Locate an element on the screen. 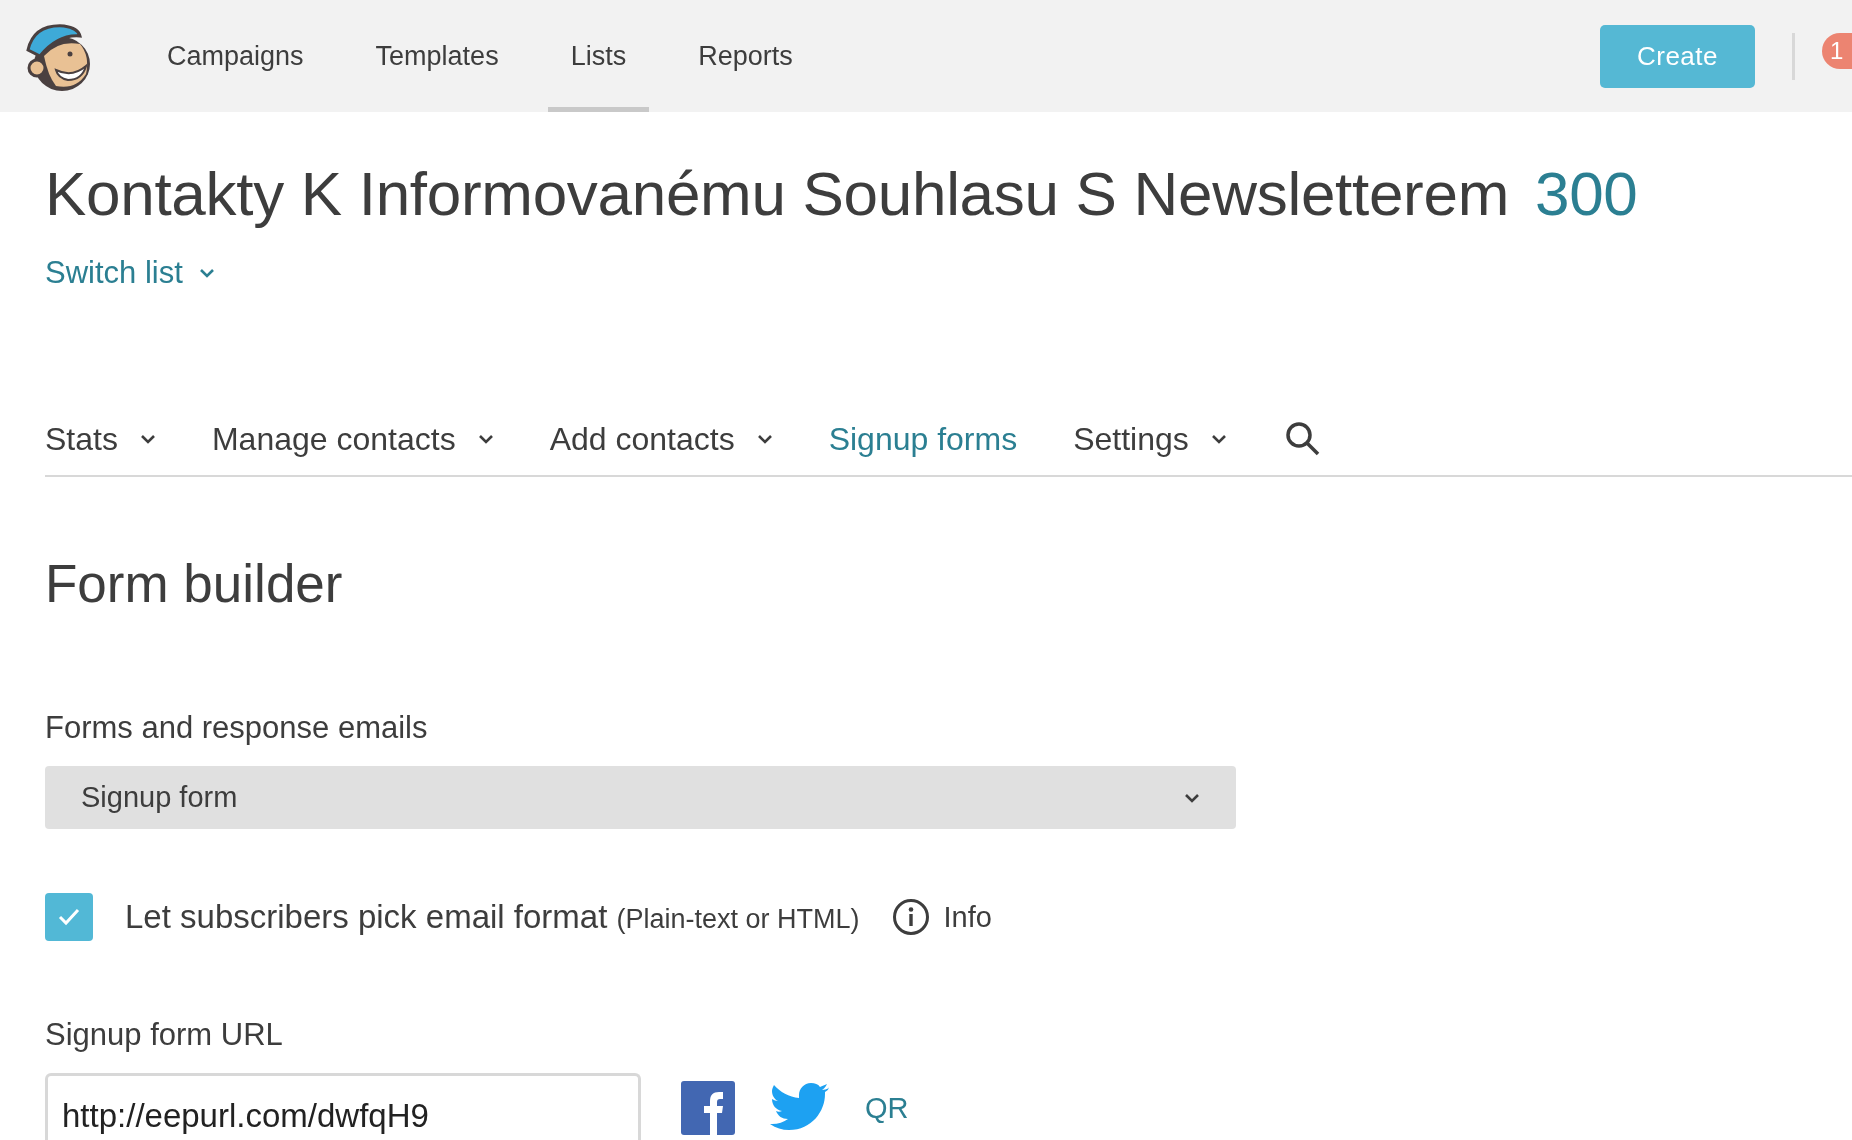  checkbox-label: Let subscribers pick email format (Plain-text or HTML) is located at coordinates (492, 917).